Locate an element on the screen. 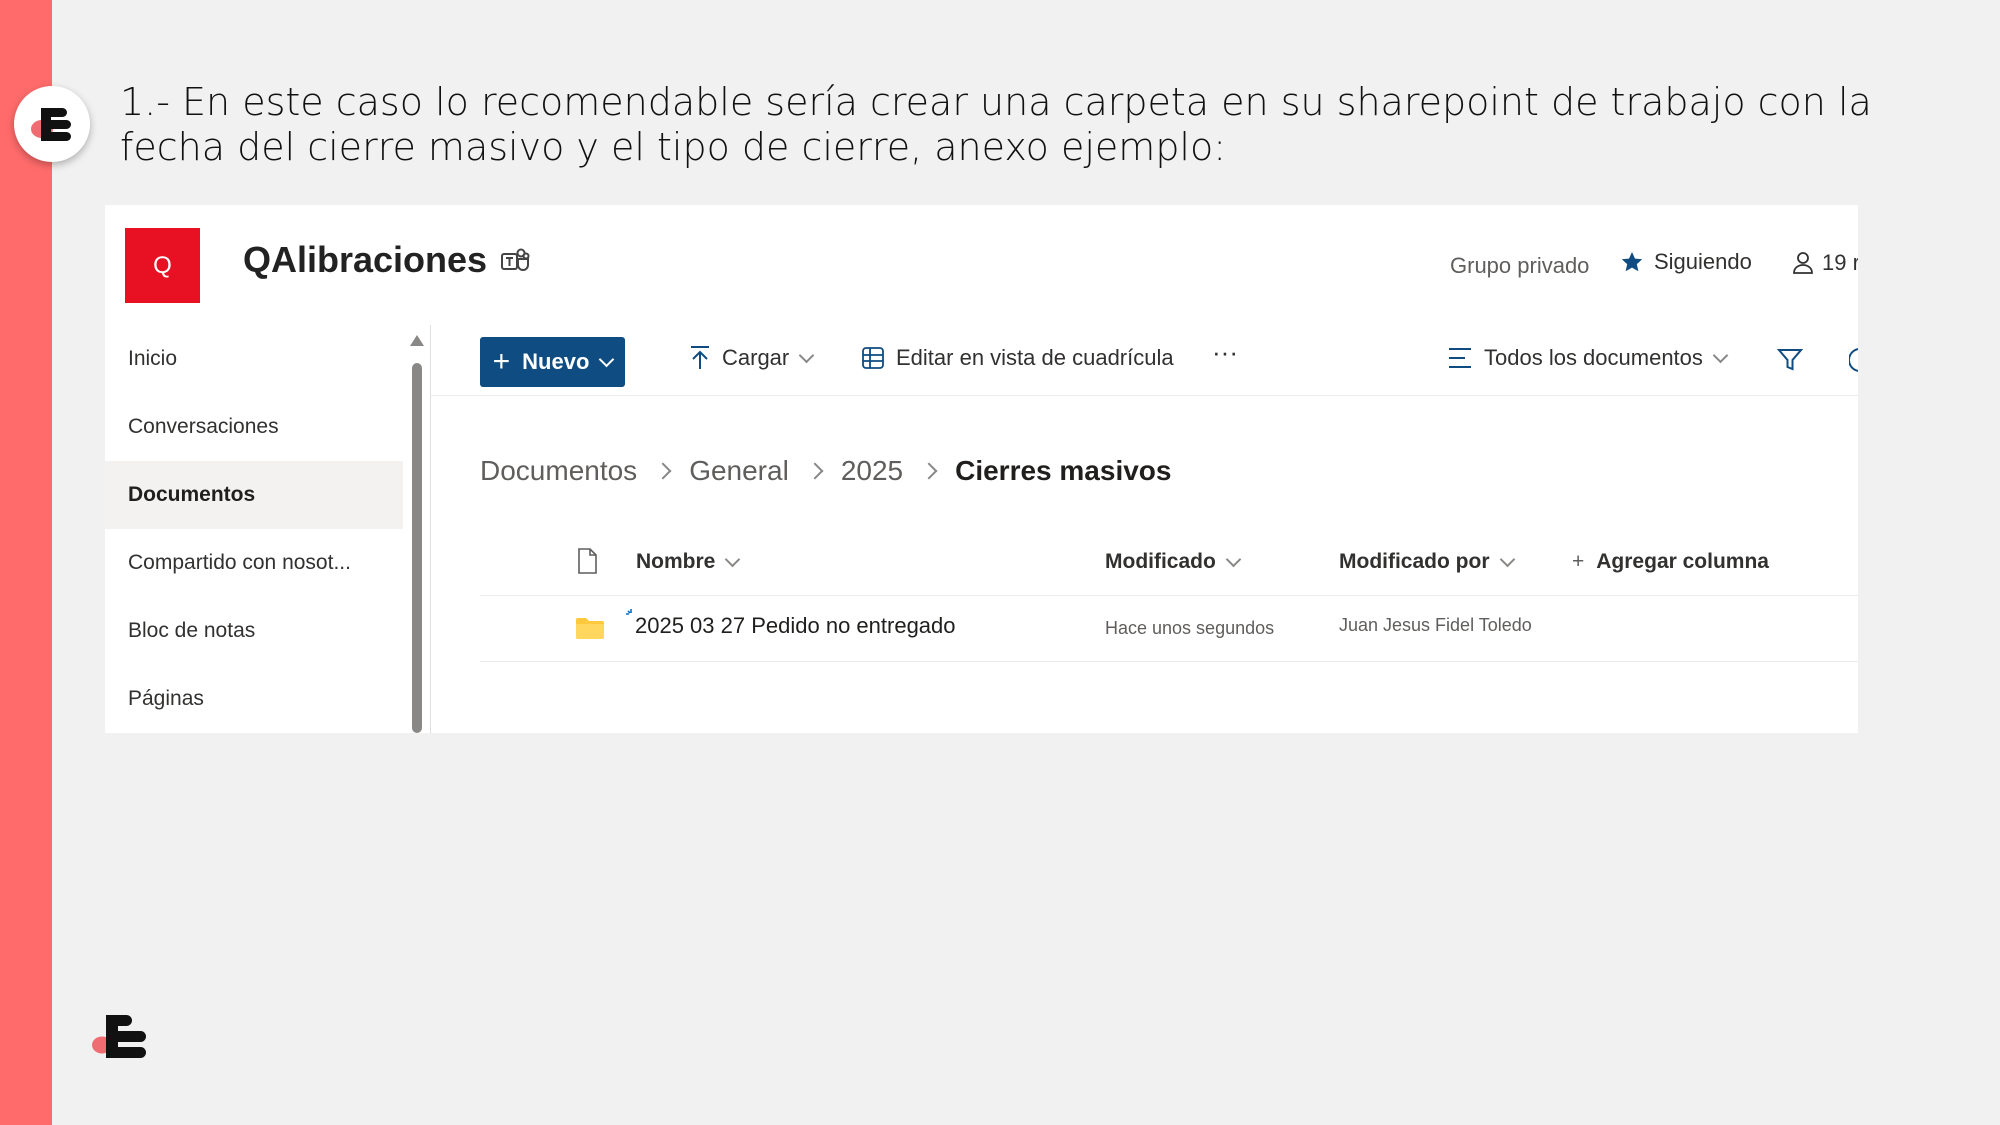  breadcrumb: Documentos General 2025 Cierres masivos is located at coordinates (825, 471).